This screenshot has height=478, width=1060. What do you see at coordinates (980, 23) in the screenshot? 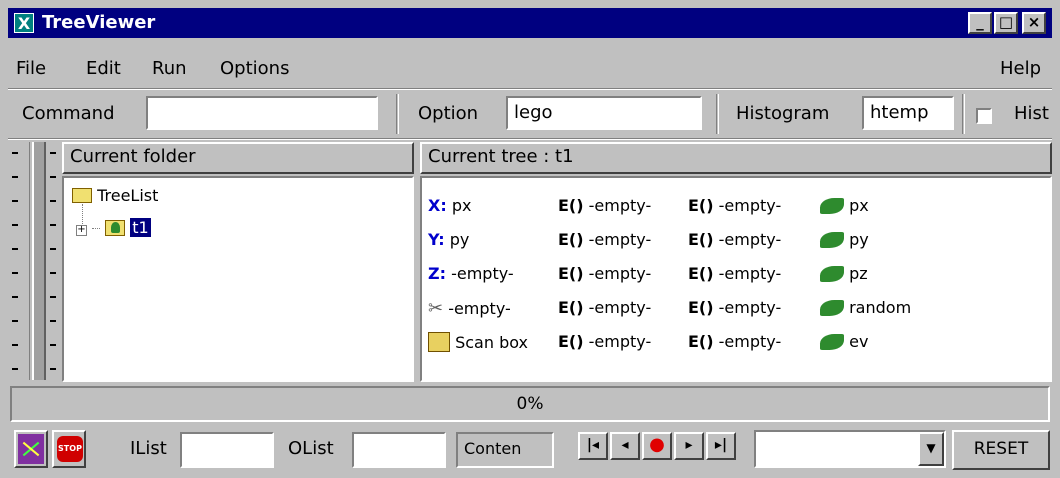
I see `minimize-icon: _` at bounding box center [980, 23].